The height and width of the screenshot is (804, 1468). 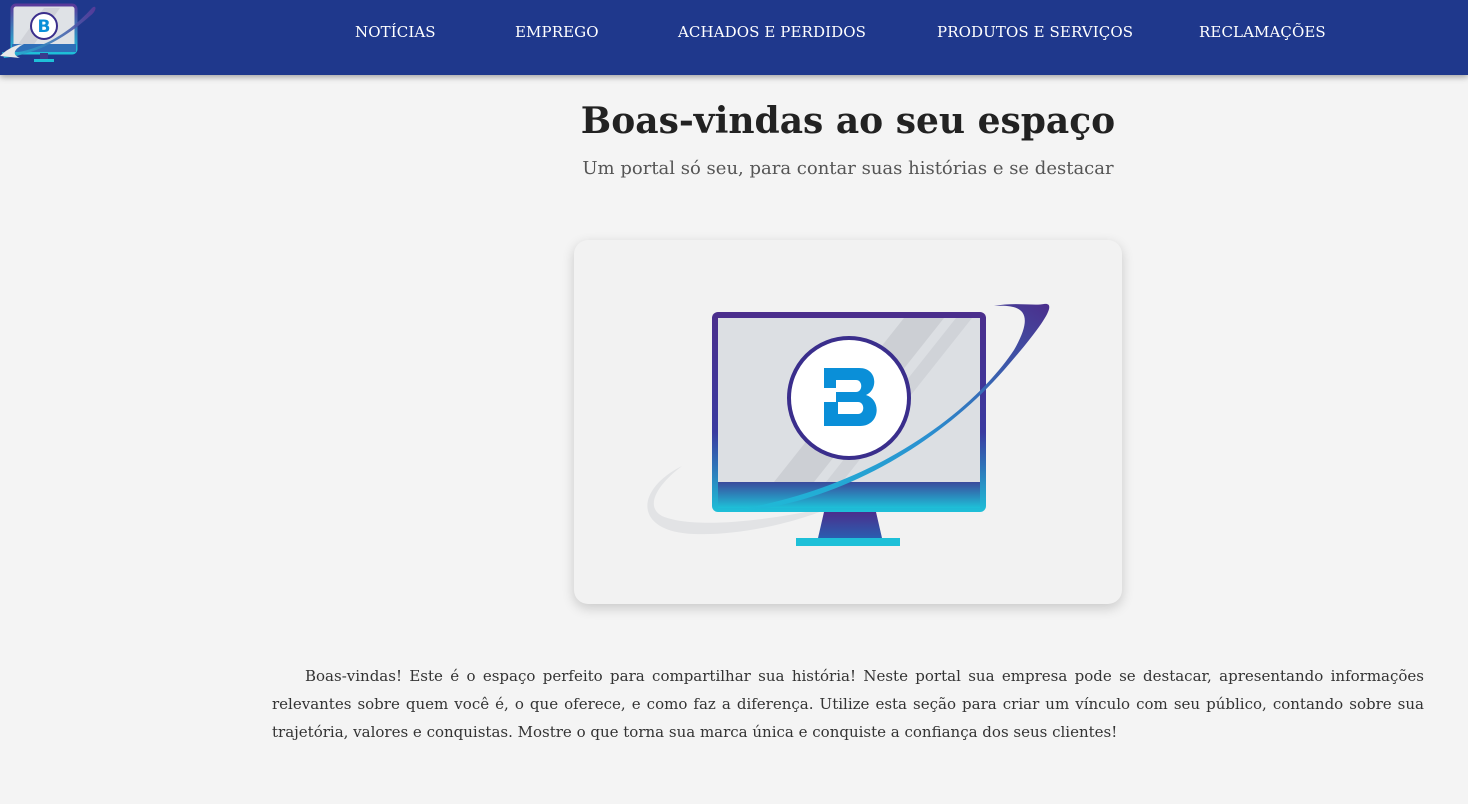 What do you see at coordinates (772, 32) in the screenshot?
I see `nav-item-achados-e-perdidos: ACHADOS E PERDIDOS` at bounding box center [772, 32].